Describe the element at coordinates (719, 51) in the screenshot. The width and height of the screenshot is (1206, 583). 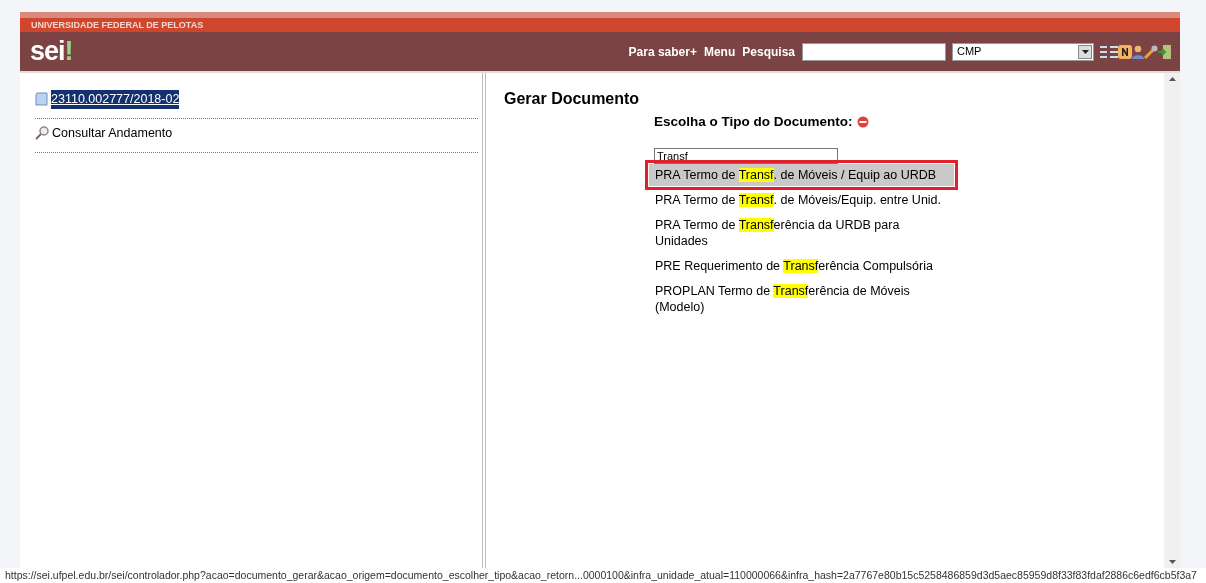
I see `header-link: Menu` at that location.